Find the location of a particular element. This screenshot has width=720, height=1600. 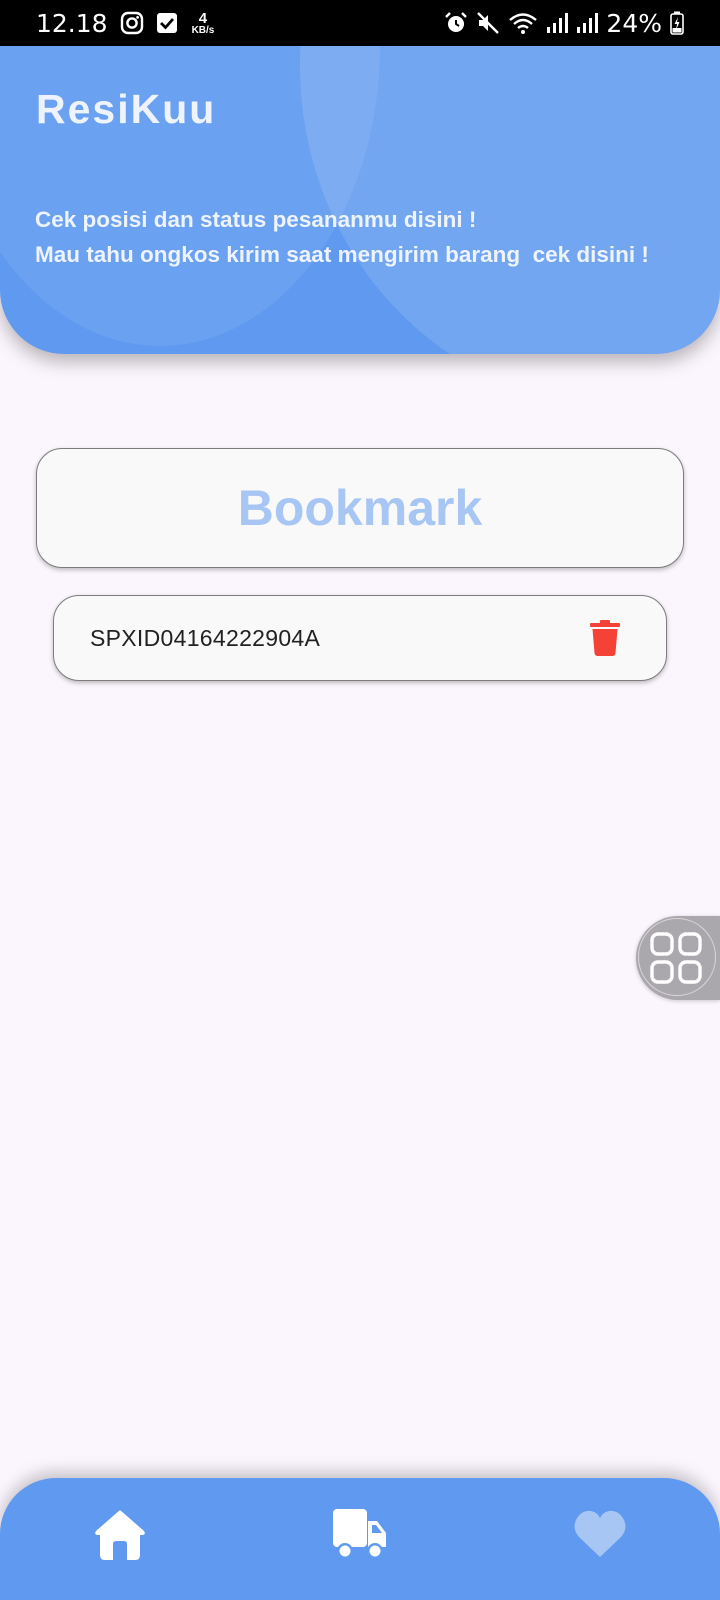

bottom-navigation is located at coordinates (360, 1539).